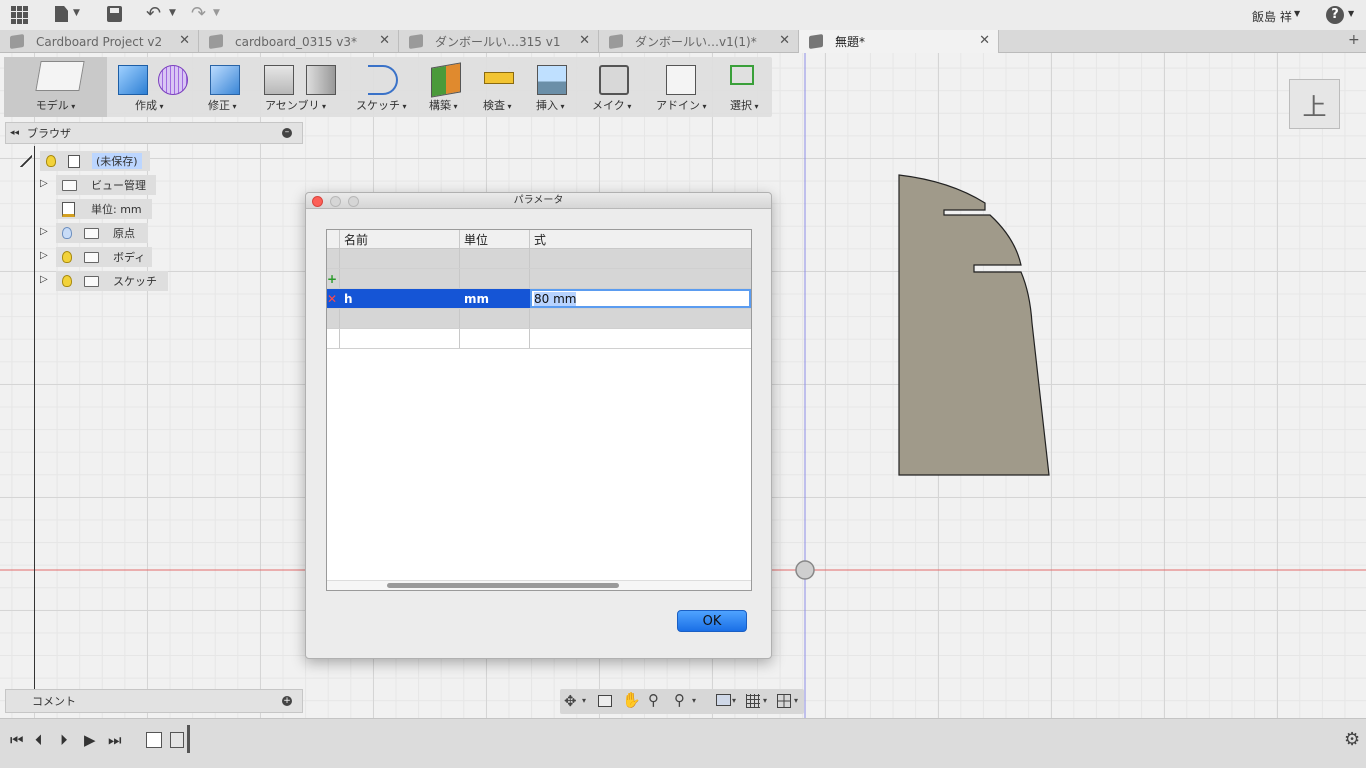  Describe the element at coordinates (584, 700) in the screenshot. I see `orbit-chevron-icon: ▾` at that location.